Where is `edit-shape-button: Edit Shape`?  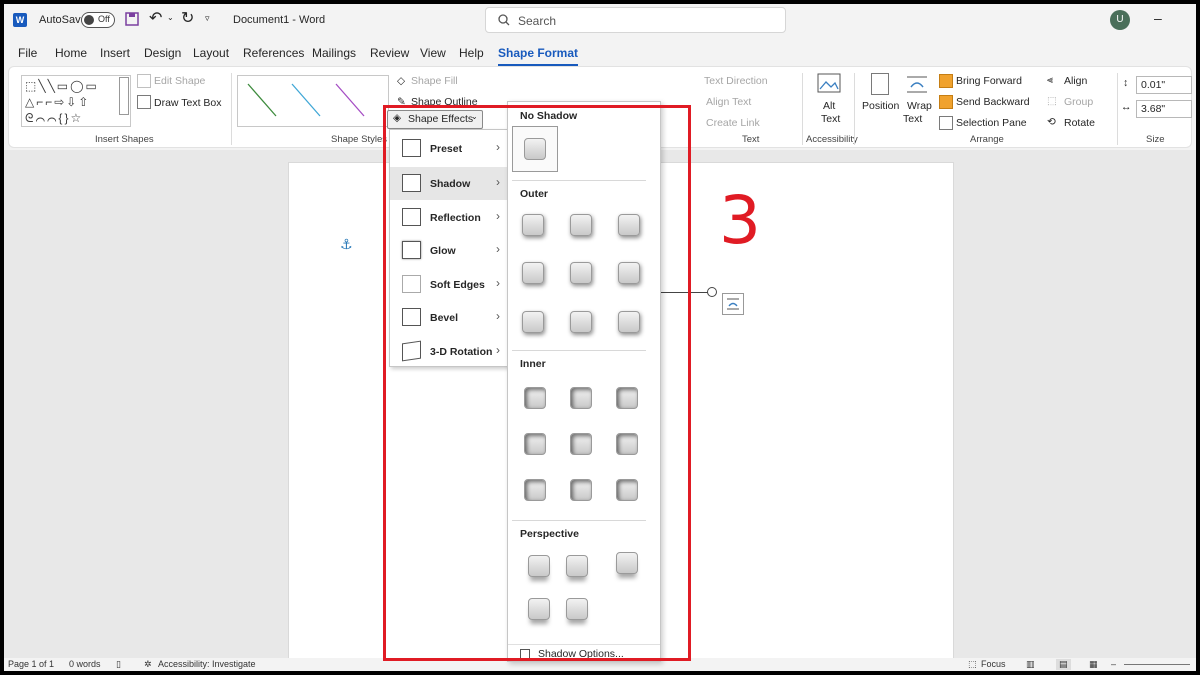 edit-shape-button: Edit Shape is located at coordinates (179, 81).